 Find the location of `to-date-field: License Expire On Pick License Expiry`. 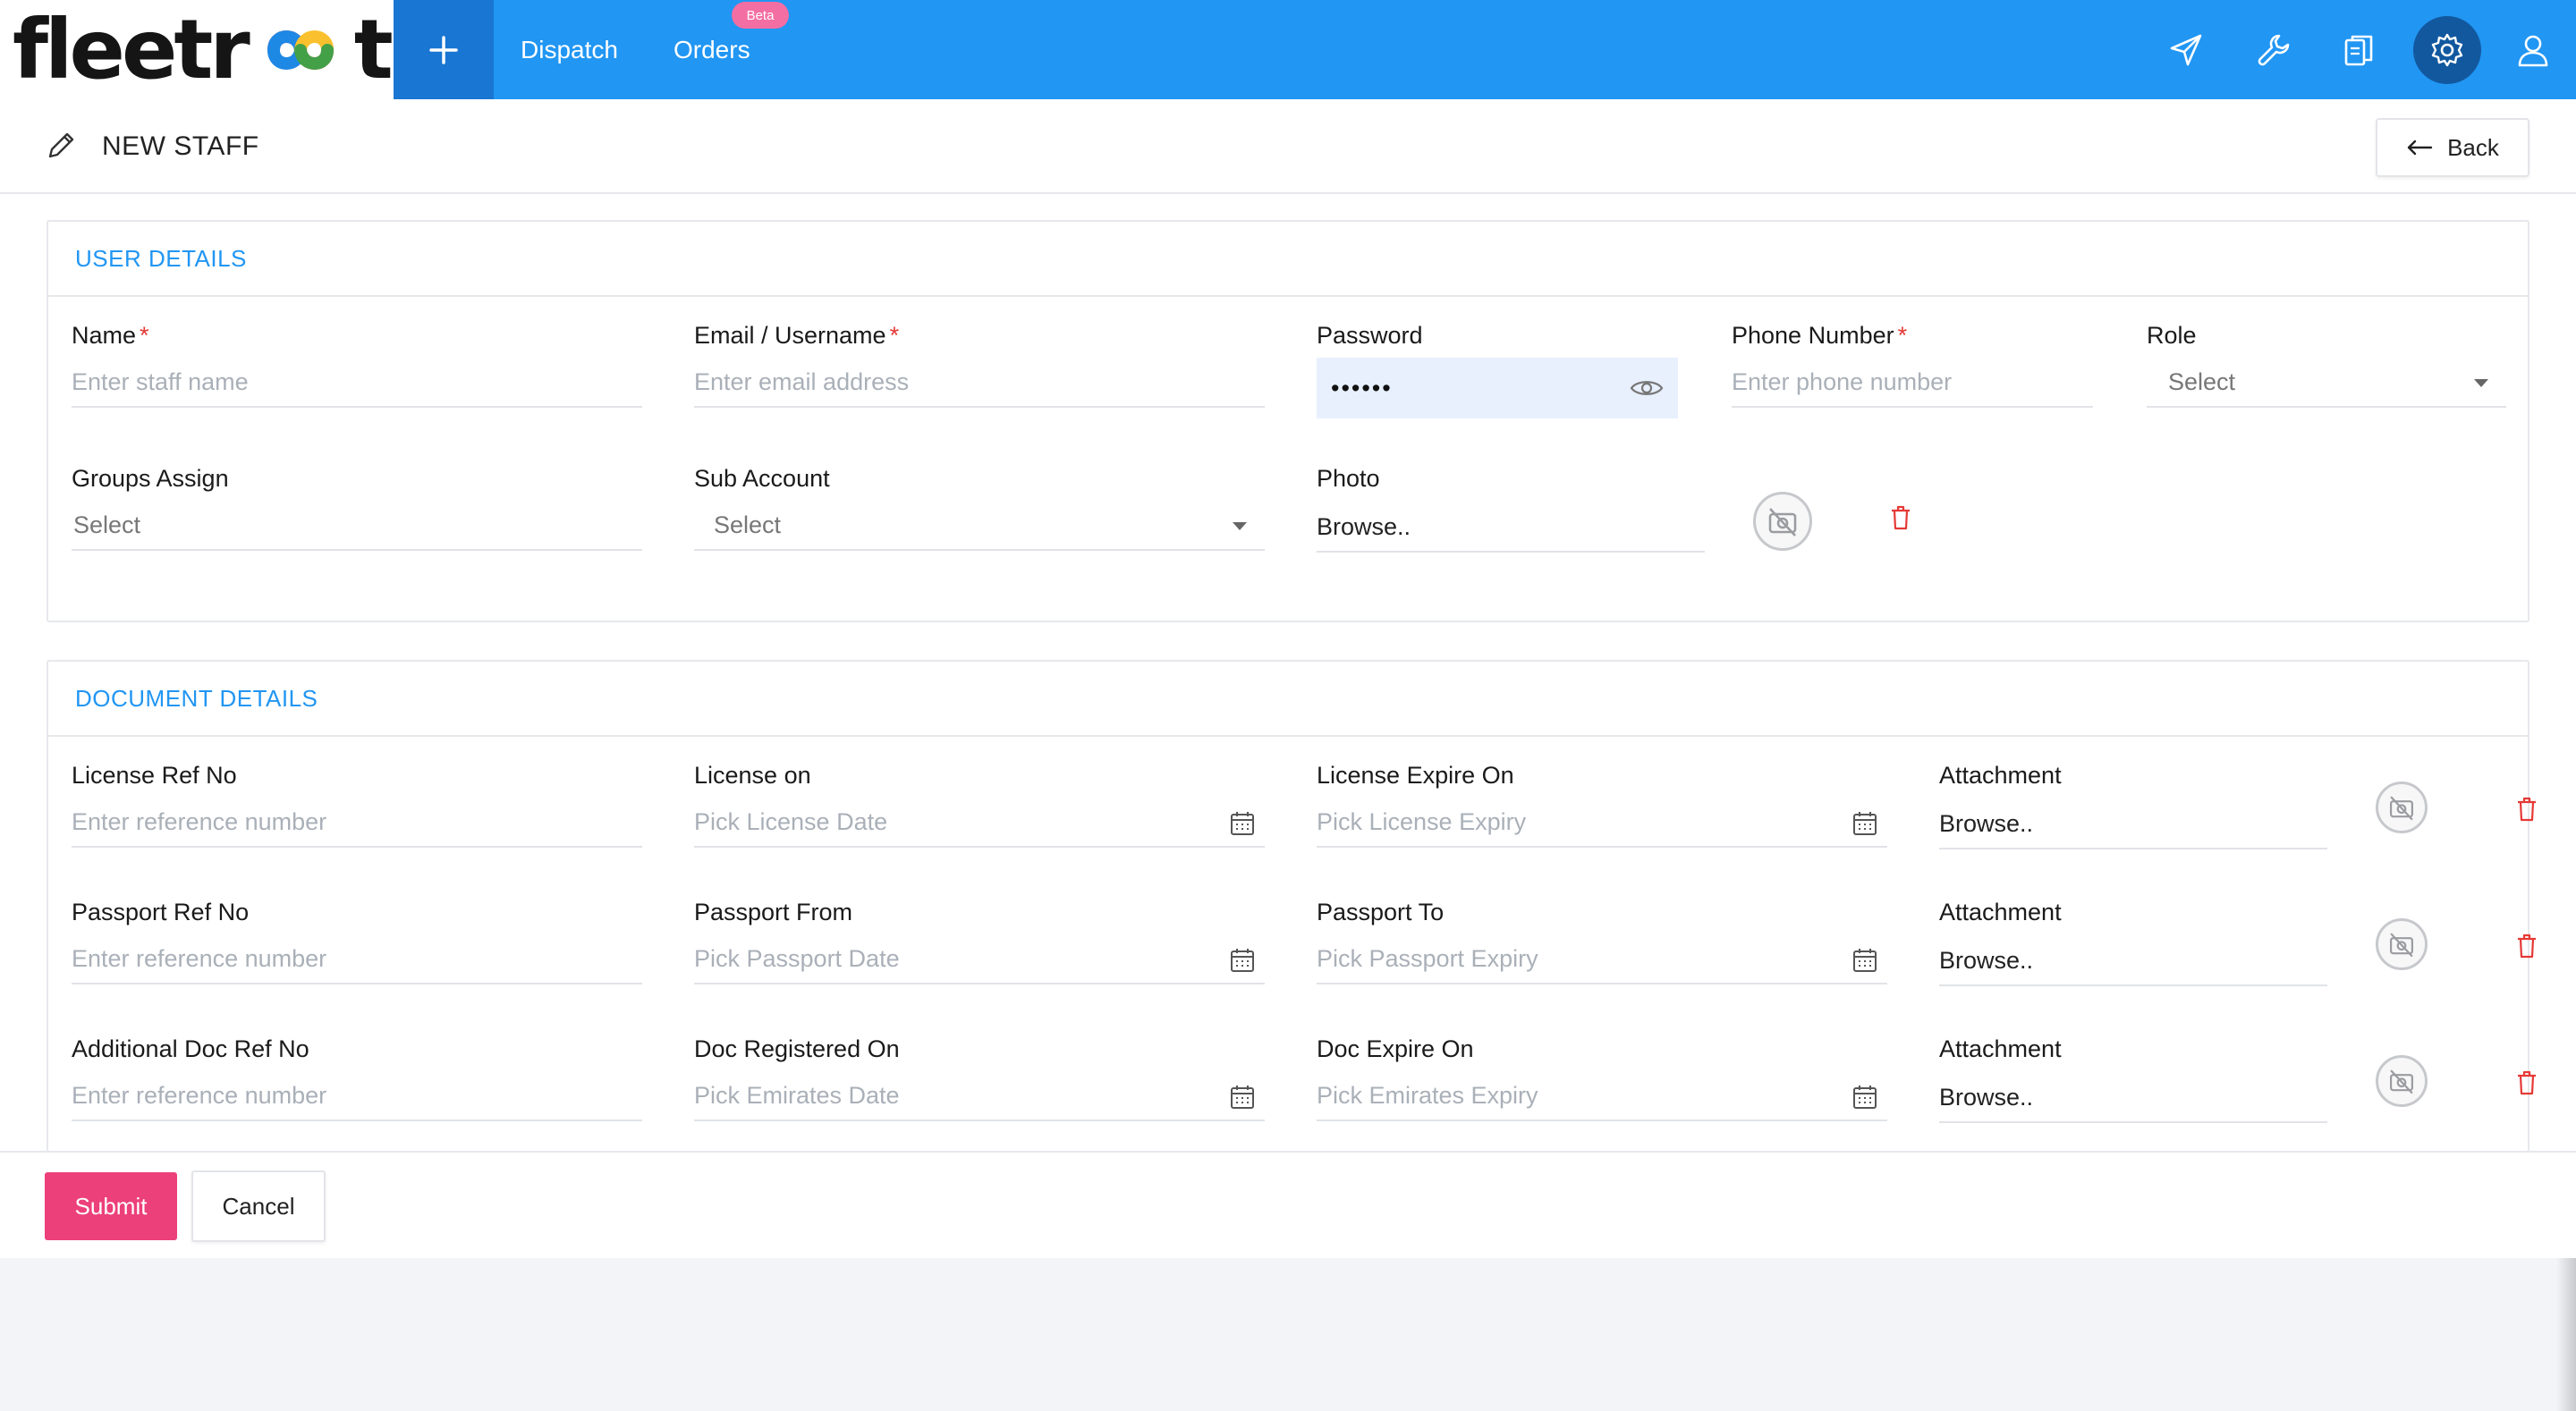

to-date-field: License Expire On Pick License Expiry is located at coordinates (1602, 816).